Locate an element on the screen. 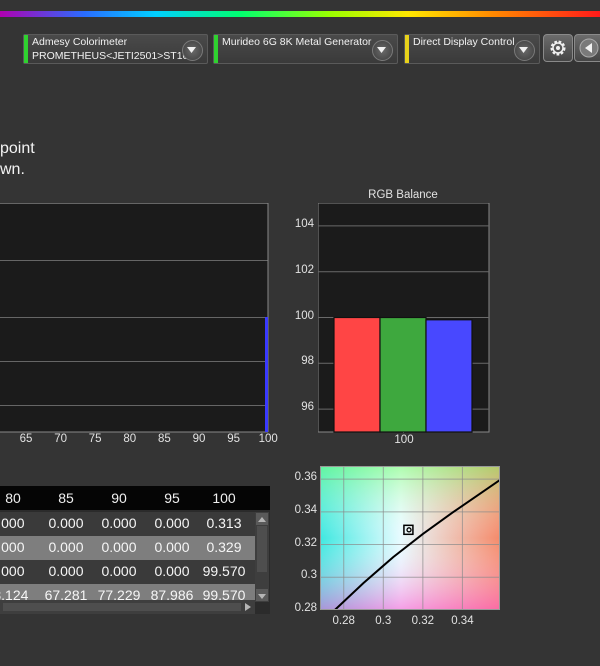 This screenshot has height=666, width=600. table-scrollbar is located at coordinates (262, 557).